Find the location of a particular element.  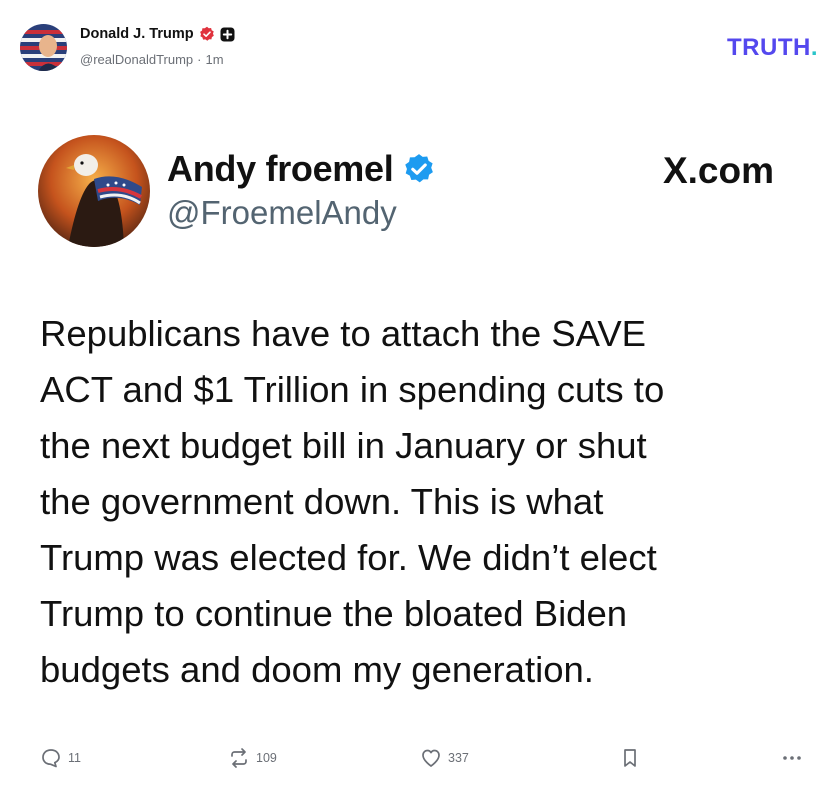

bookmark-button is located at coordinates (630, 758).